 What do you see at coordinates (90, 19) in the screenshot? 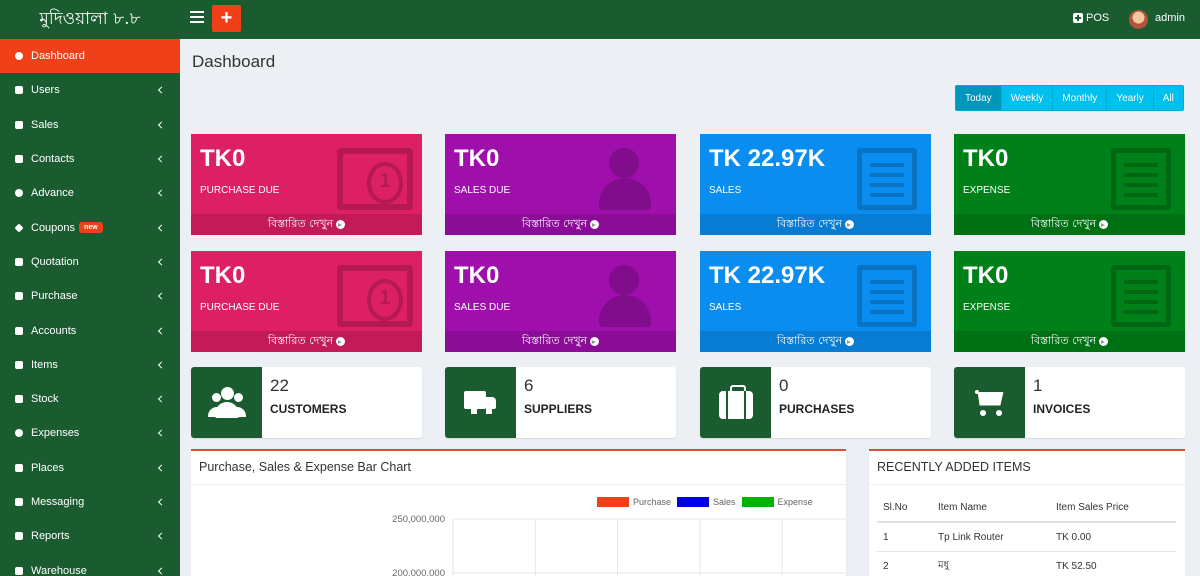
I see `brand-logo: মুদিওয়ালা ৮.৮` at bounding box center [90, 19].